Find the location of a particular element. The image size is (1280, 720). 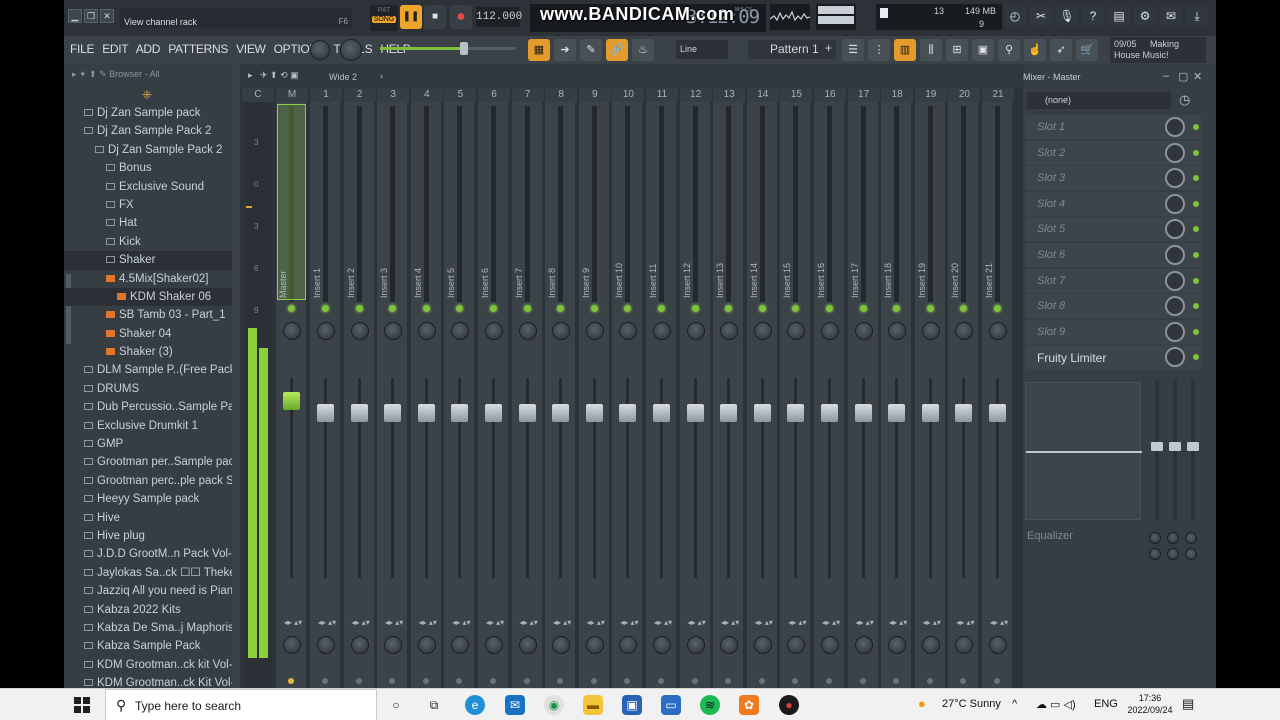

arrow-icon: ➜ is located at coordinates (565, 50).